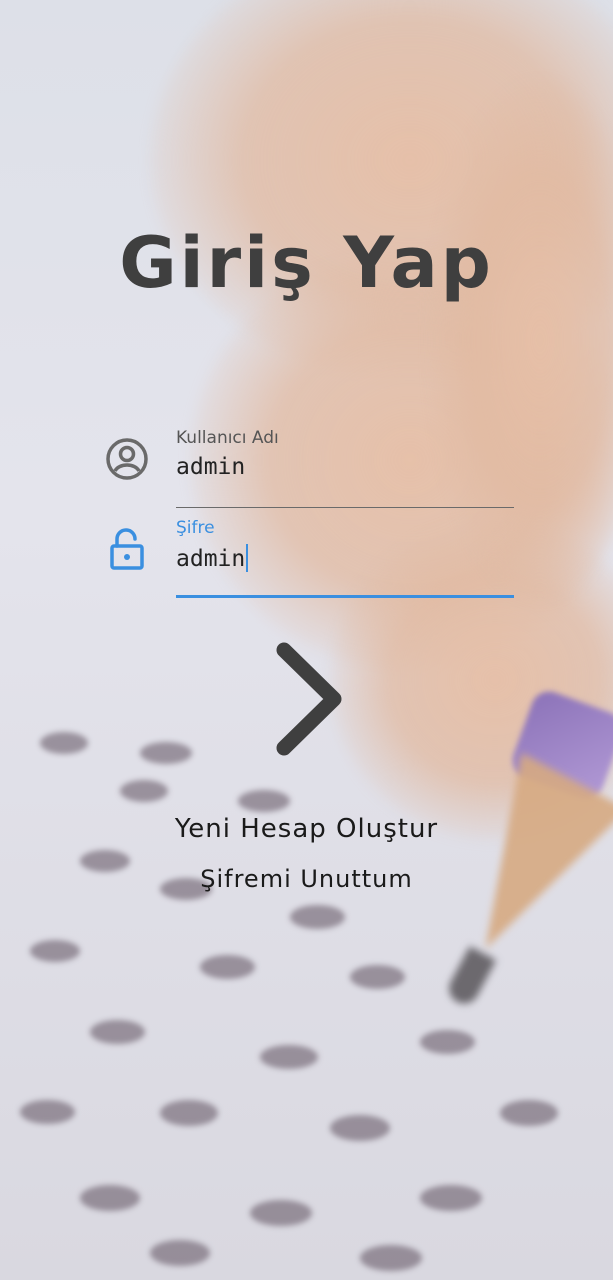  Describe the element at coordinates (227, 438) in the screenshot. I see `username-label: Kullanıcı Adı` at that location.